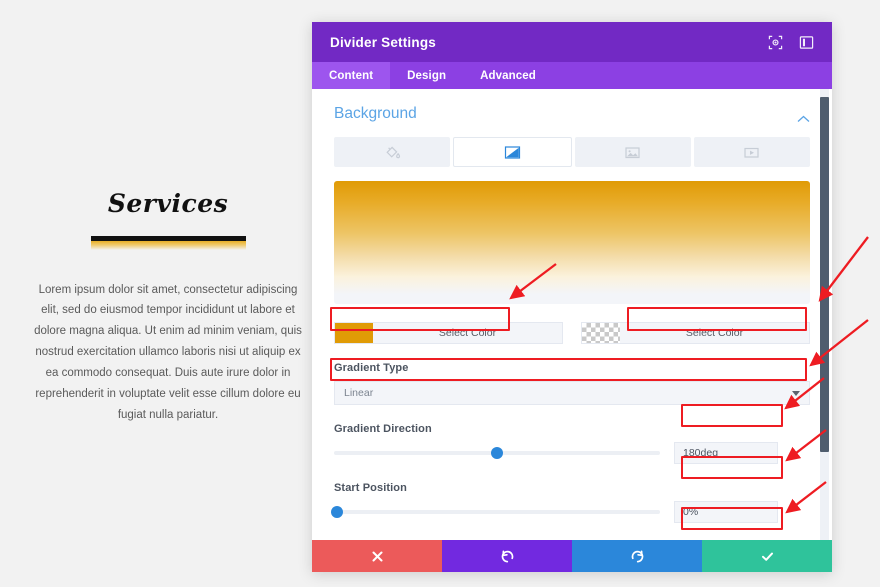  I want to click on video-icon, so click(751, 152).